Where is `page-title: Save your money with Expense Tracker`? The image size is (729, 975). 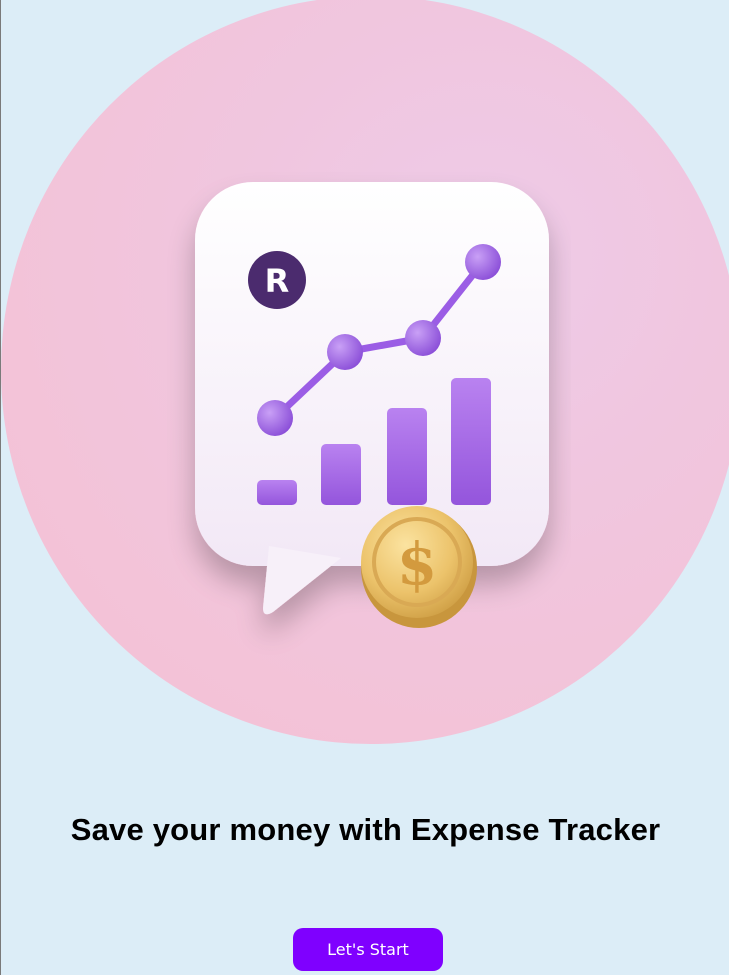 page-title: Save your money with Expense Tracker is located at coordinates (365, 829).